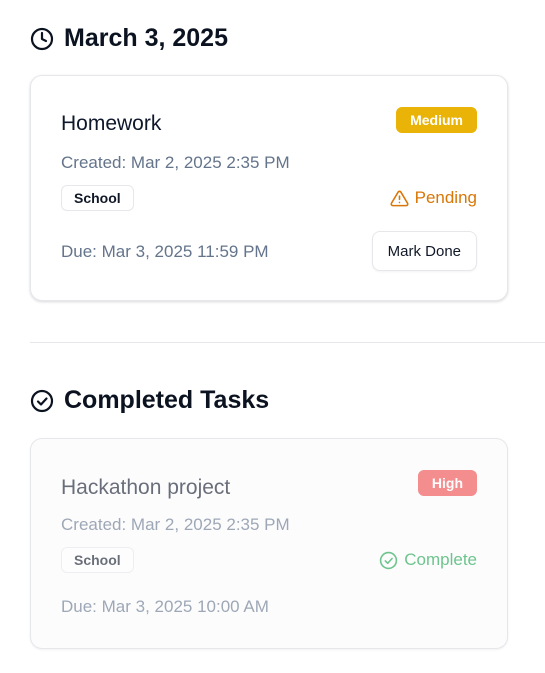 The width and height of the screenshot is (545, 673). Describe the element at coordinates (440, 559) in the screenshot. I see `status-label: Complete` at that location.